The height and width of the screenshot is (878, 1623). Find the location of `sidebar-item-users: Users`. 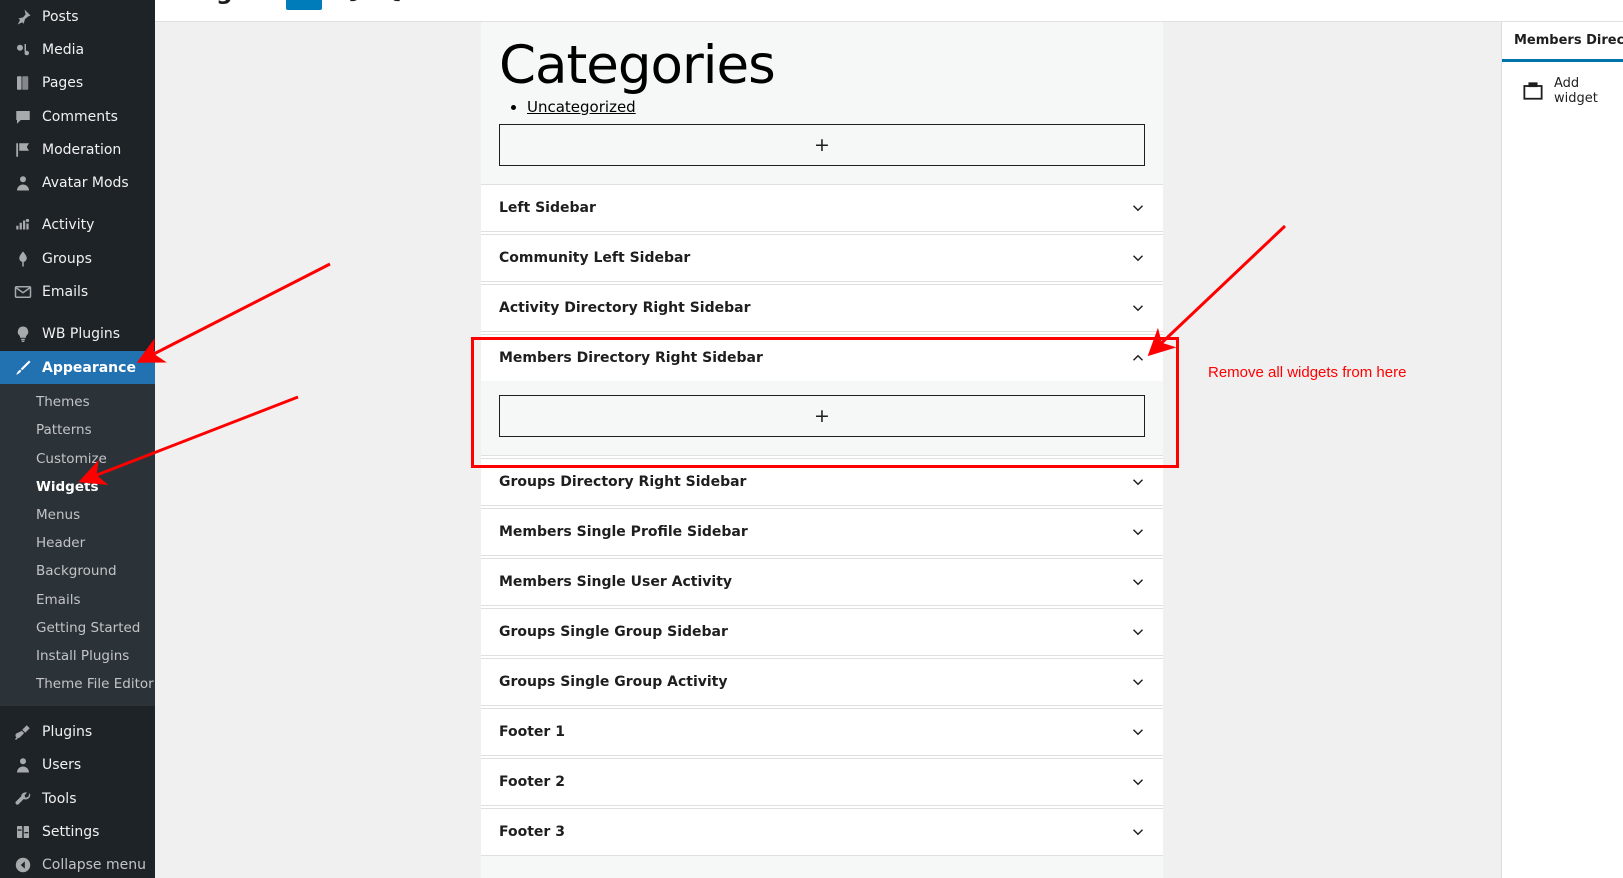

sidebar-item-users: Users is located at coordinates (77, 765).